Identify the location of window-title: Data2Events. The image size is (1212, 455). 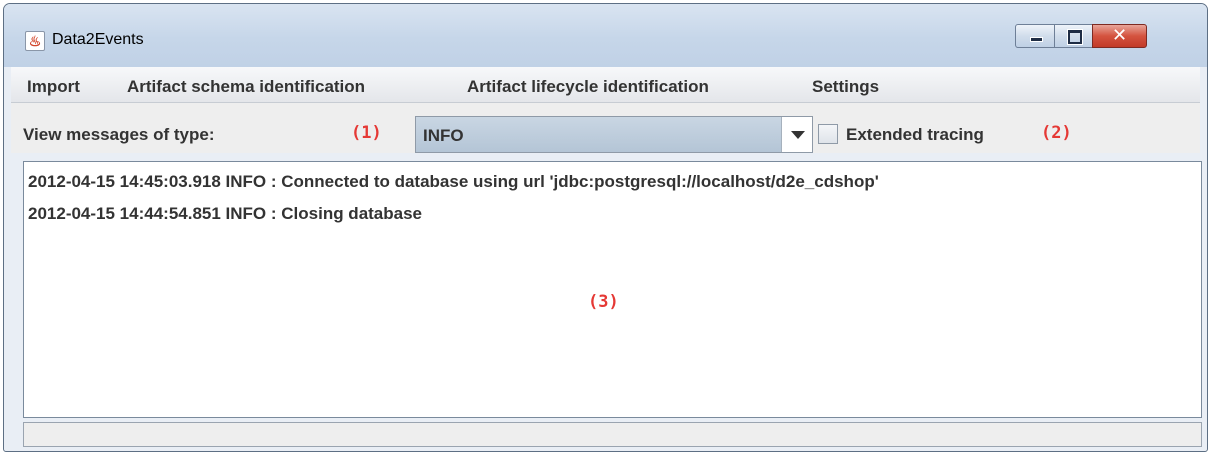
(98, 39).